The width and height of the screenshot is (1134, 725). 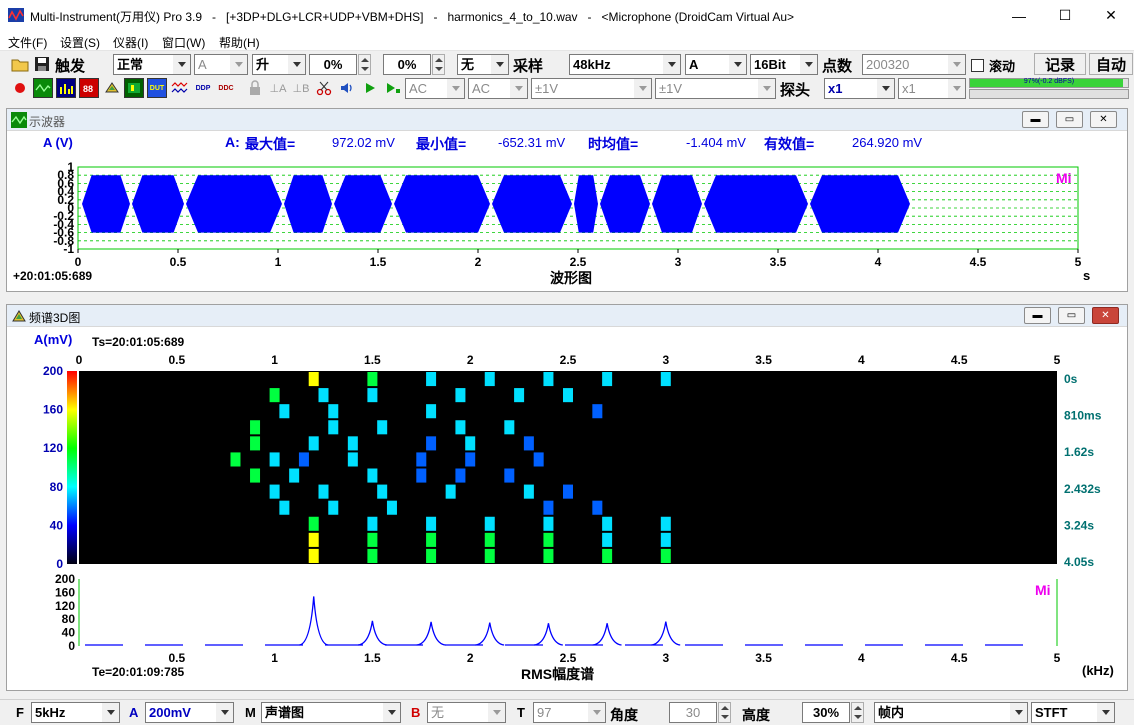 I want to click on spectrum-3d-icon, so click(x=112, y=88).